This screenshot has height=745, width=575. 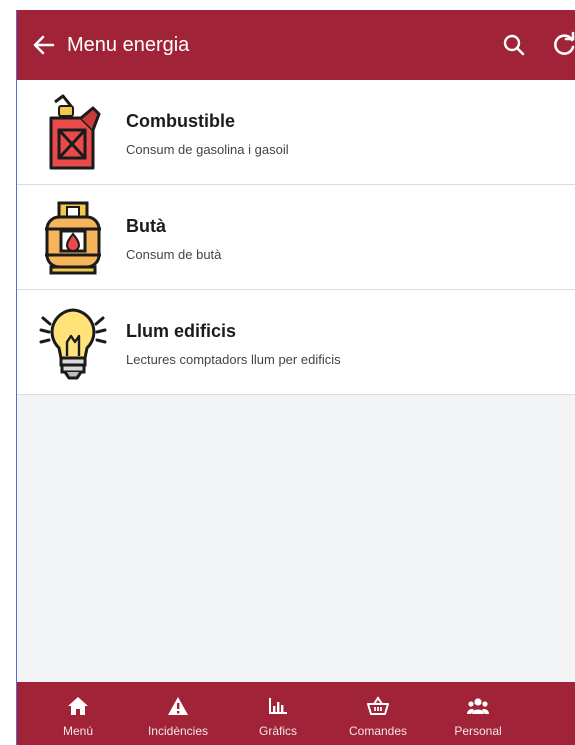 I want to click on users-icon, so click(x=478, y=706).